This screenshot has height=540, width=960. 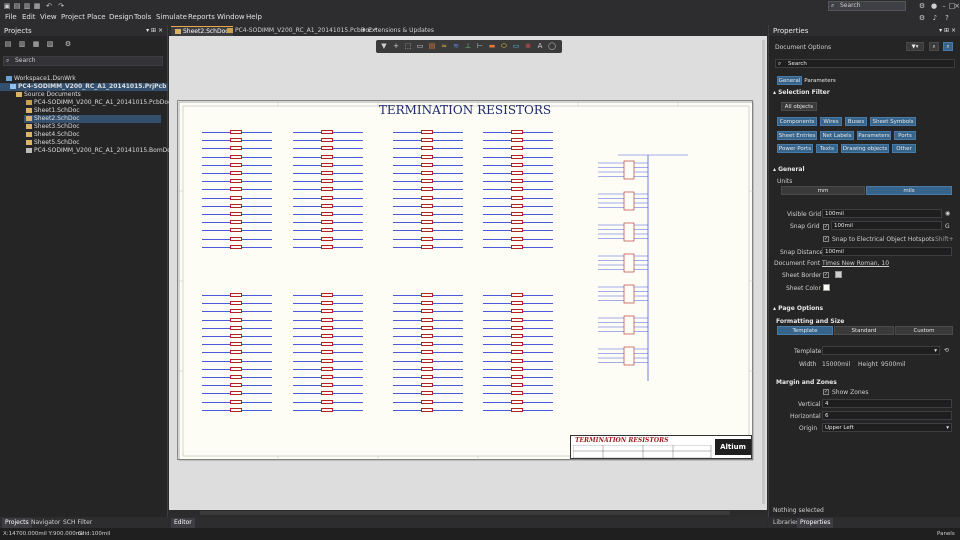 I want to click on filter-chip-other: Other, so click(x=904, y=148).